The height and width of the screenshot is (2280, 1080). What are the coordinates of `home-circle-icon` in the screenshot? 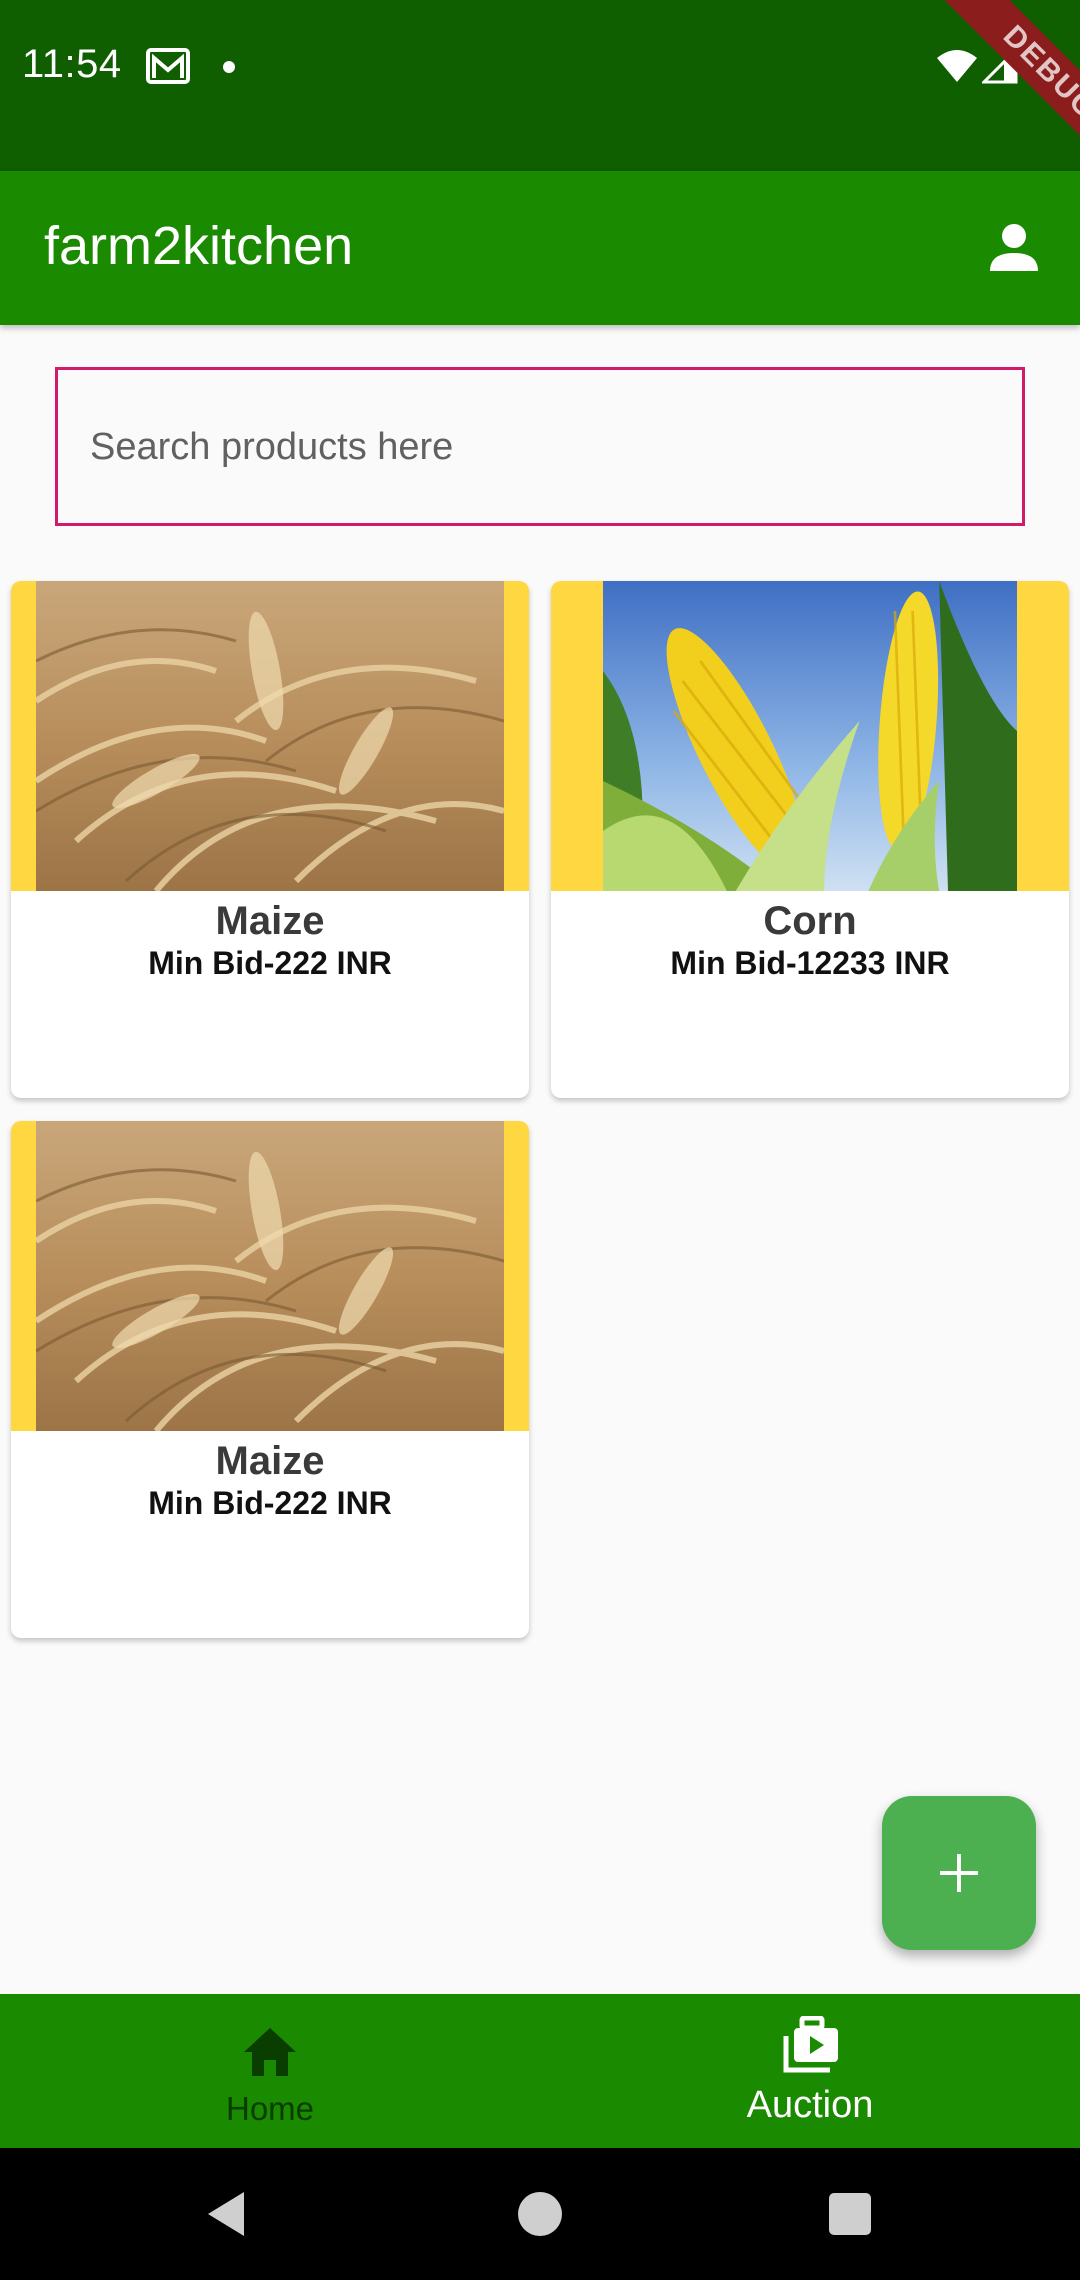 It's located at (540, 2214).